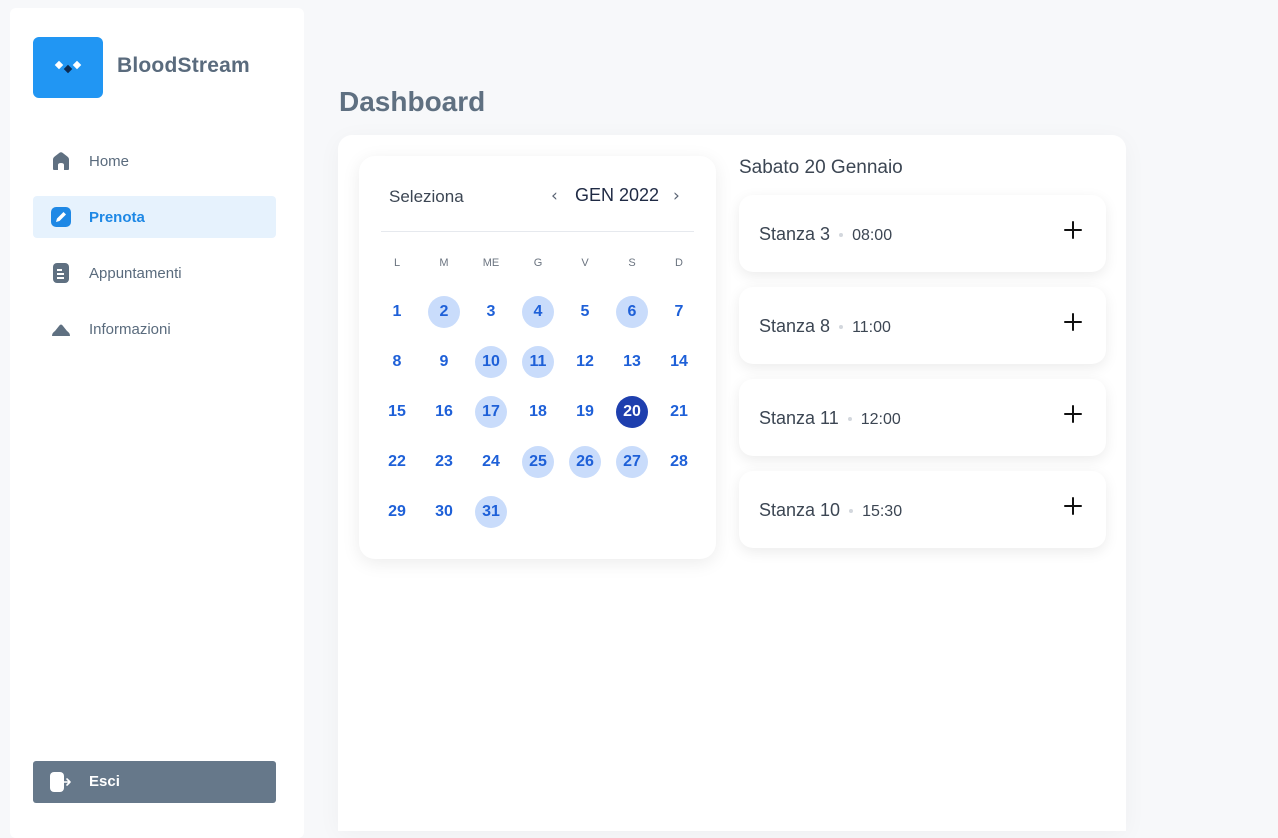 This screenshot has width=1278, height=838. Describe the element at coordinates (617, 195) in the screenshot. I see `month-label: GEN 2022` at that location.